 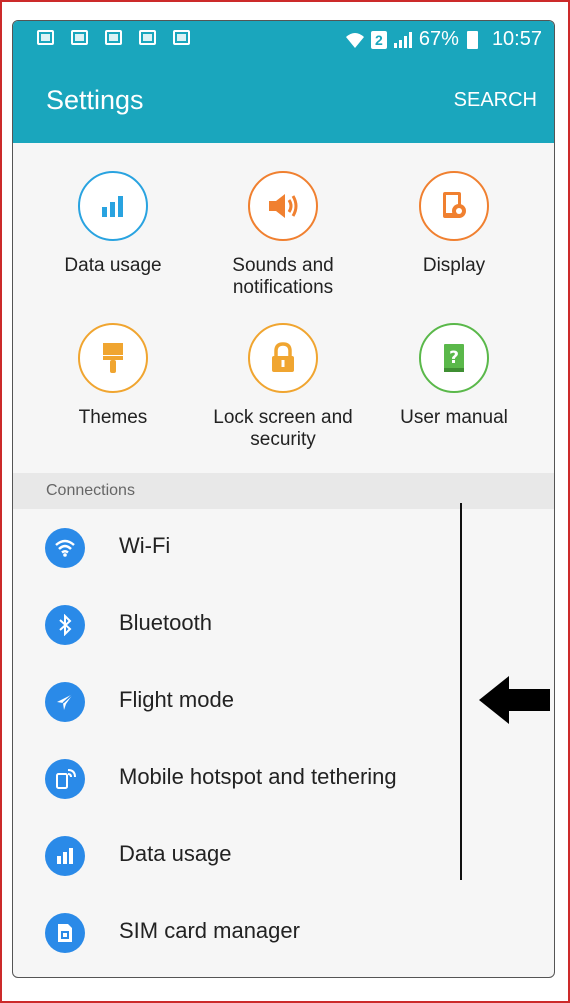 I want to click on message-notification-icon, so click(x=181, y=37).